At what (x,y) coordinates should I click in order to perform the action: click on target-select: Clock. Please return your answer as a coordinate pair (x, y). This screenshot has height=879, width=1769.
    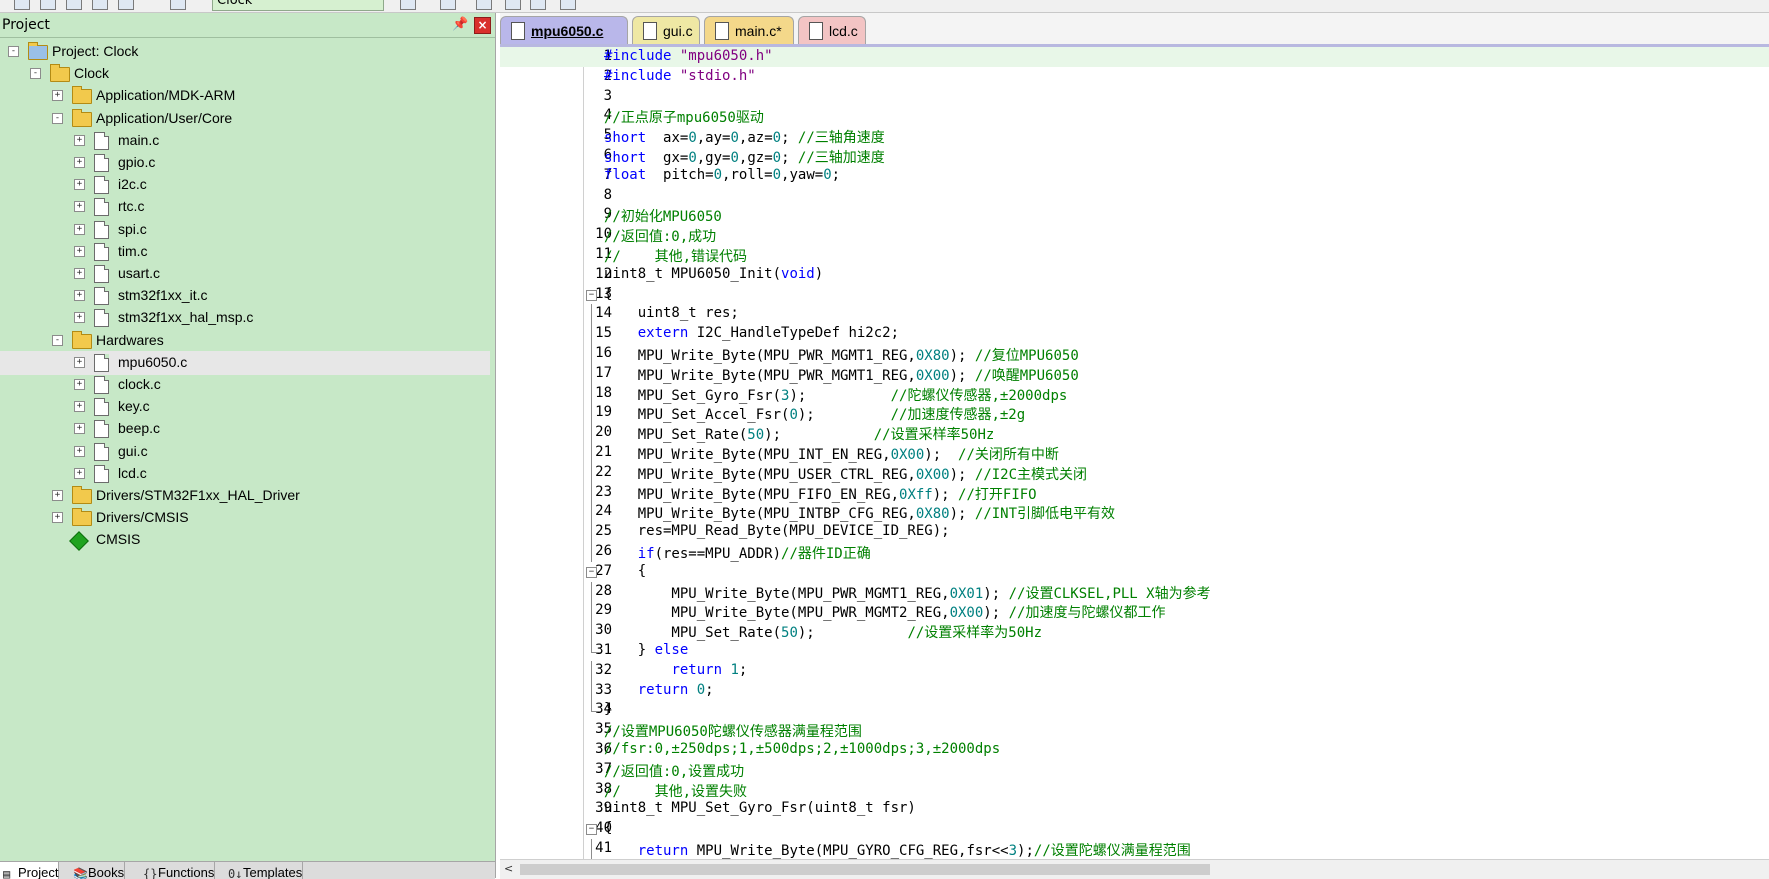
    Looking at the image, I should click on (298, 5).